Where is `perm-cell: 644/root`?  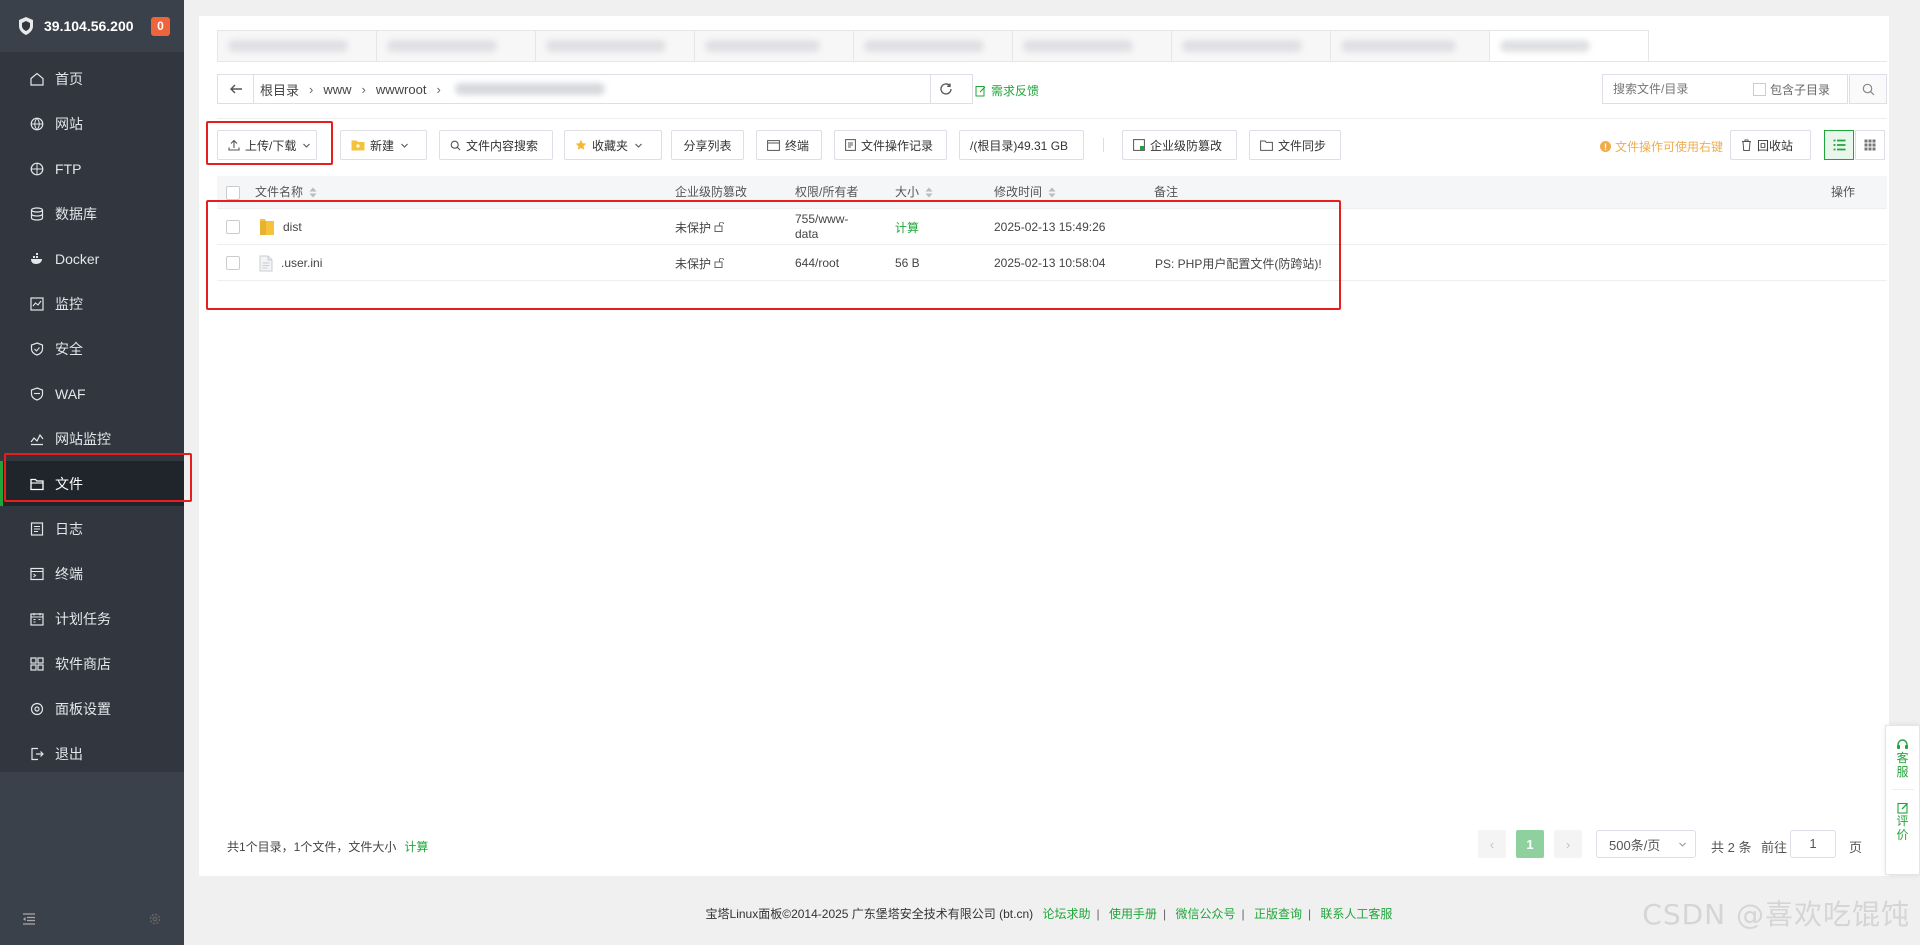
perm-cell: 644/root is located at coordinates (817, 263).